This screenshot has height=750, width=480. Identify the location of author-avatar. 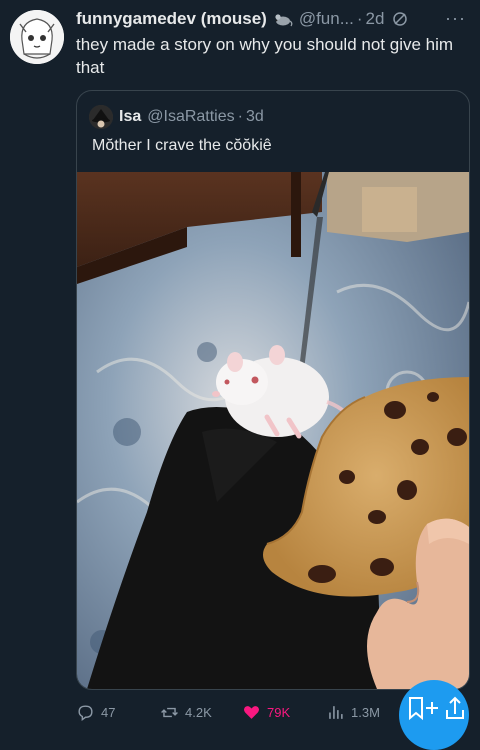
(37, 37).